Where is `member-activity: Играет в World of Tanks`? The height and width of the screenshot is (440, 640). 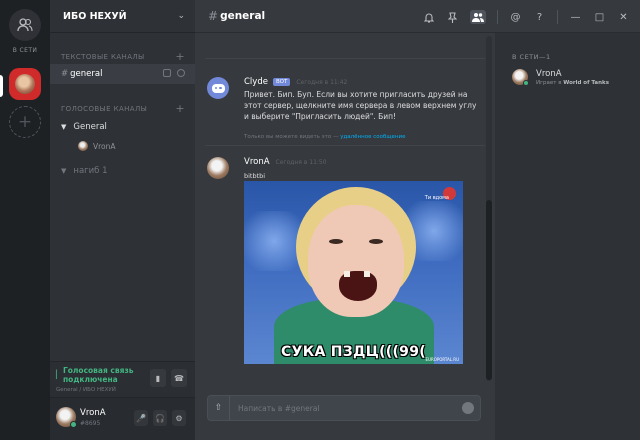 member-activity: Играет в World of Tanks is located at coordinates (572, 83).